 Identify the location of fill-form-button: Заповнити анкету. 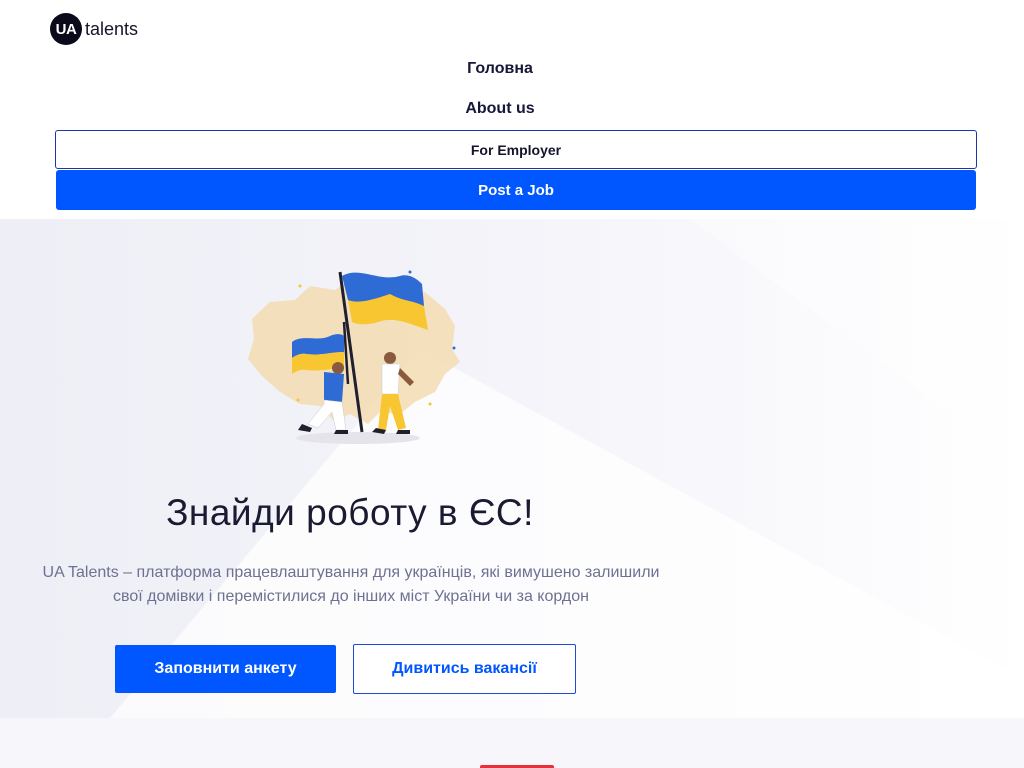
(225, 669).